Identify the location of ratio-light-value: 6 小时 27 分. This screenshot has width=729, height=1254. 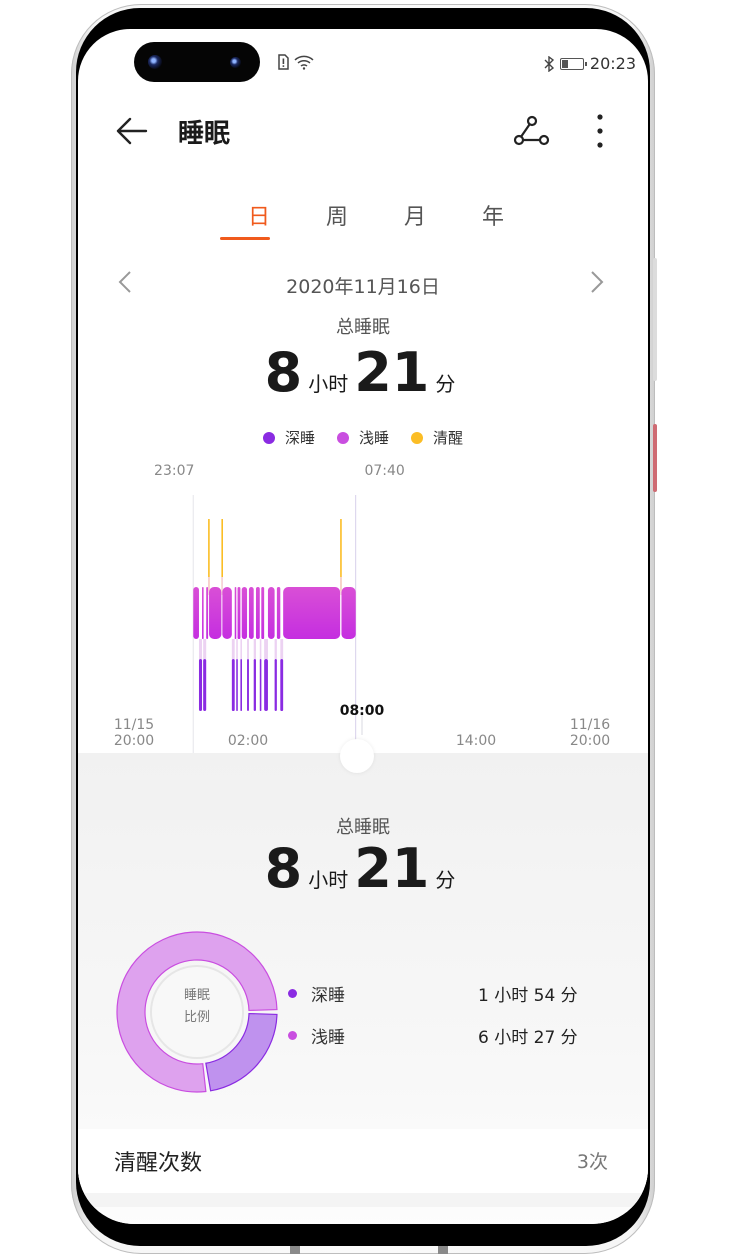
(528, 1038).